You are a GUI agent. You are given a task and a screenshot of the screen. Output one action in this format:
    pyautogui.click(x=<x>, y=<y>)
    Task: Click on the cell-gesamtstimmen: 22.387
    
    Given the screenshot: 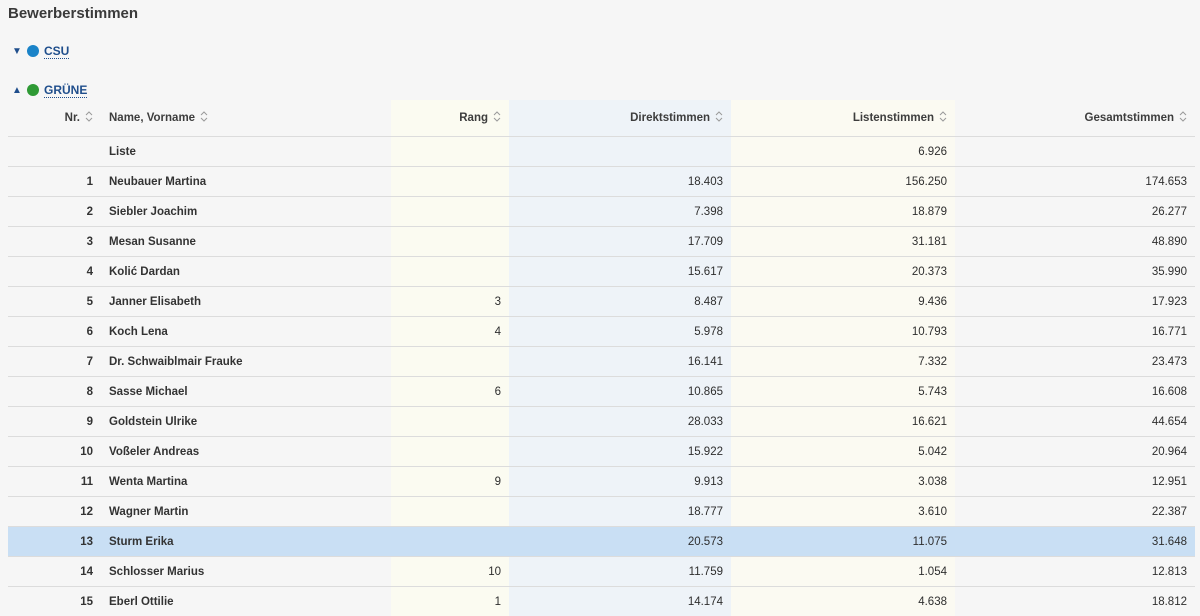 What is the action you would take?
    pyautogui.click(x=1075, y=511)
    